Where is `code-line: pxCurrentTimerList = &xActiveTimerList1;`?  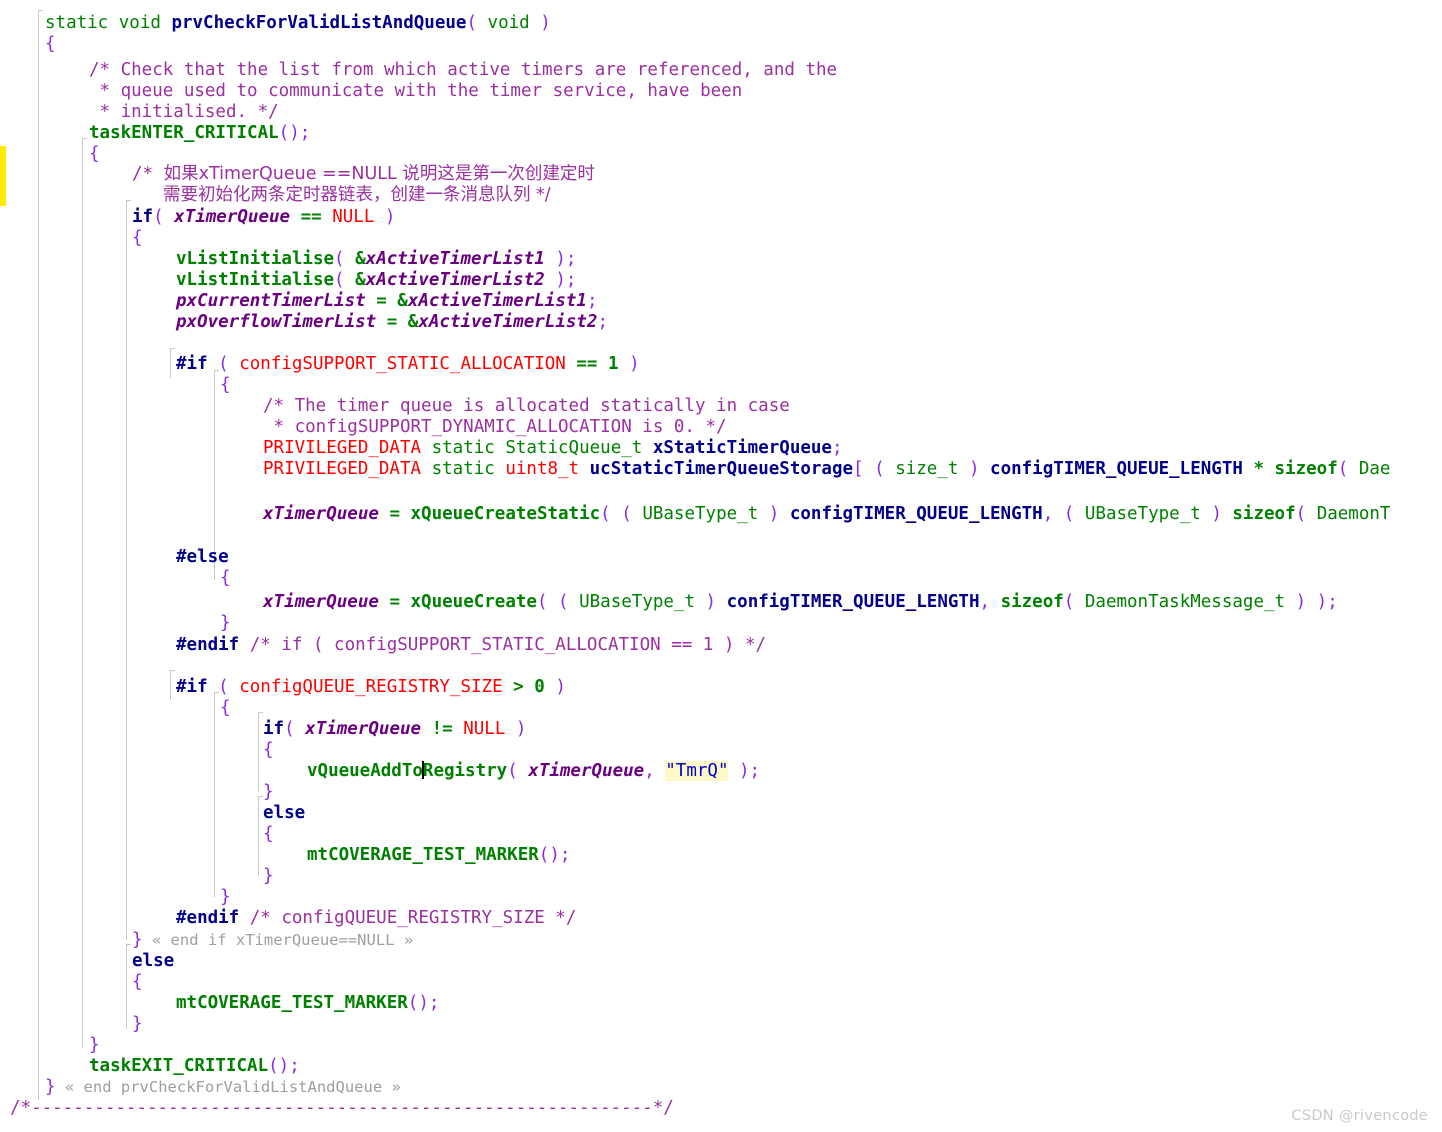
code-line: pxCurrentTimerList = &xActiveTimerList1; is located at coordinates (298, 301).